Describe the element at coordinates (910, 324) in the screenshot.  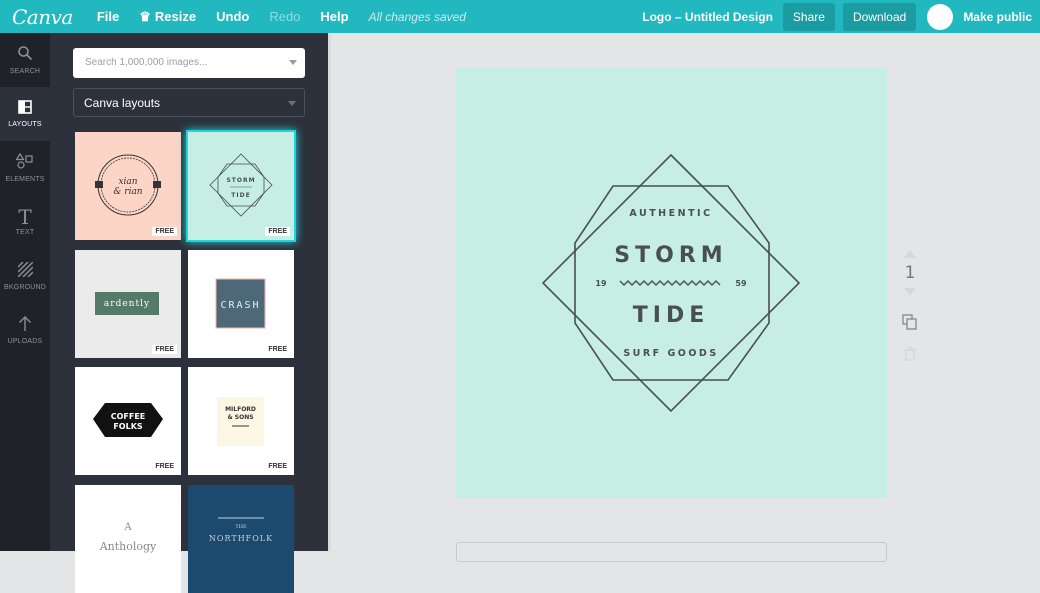
I see `copy-page-icon` at that location.